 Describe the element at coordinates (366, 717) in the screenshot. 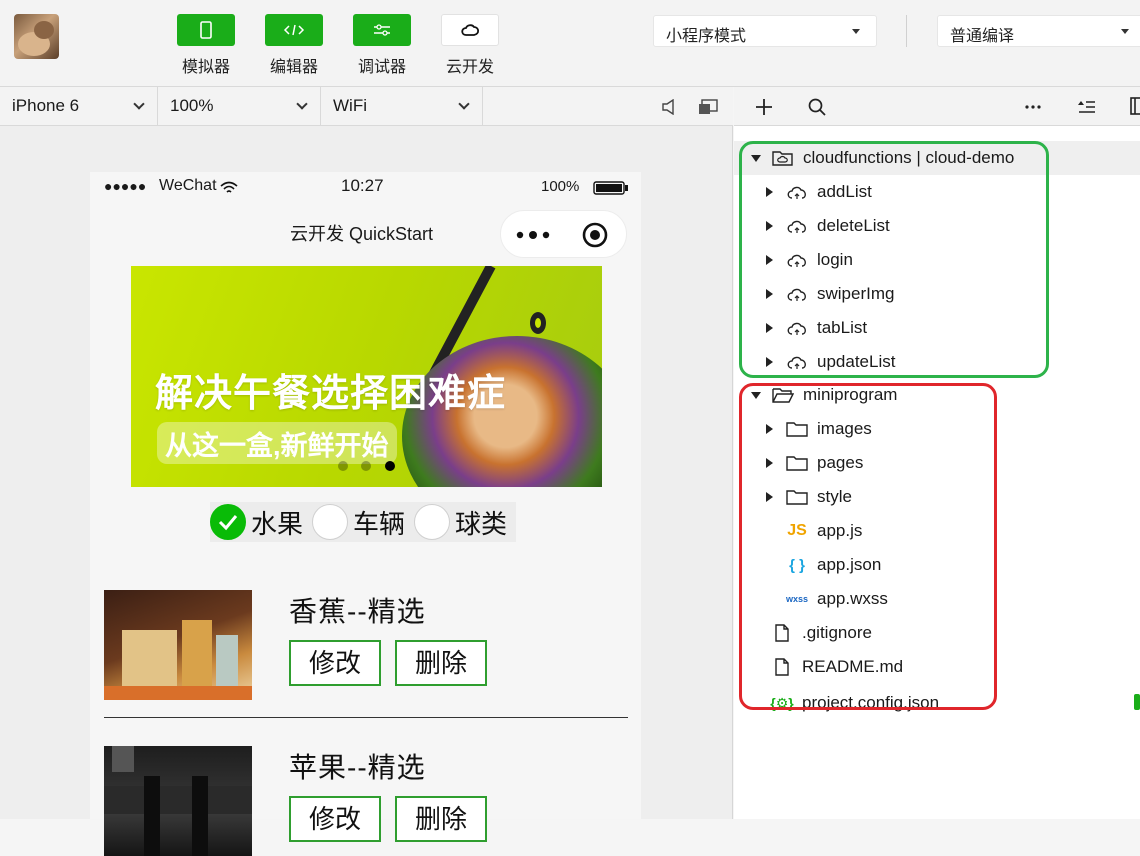

I see `item-divider` at that location.